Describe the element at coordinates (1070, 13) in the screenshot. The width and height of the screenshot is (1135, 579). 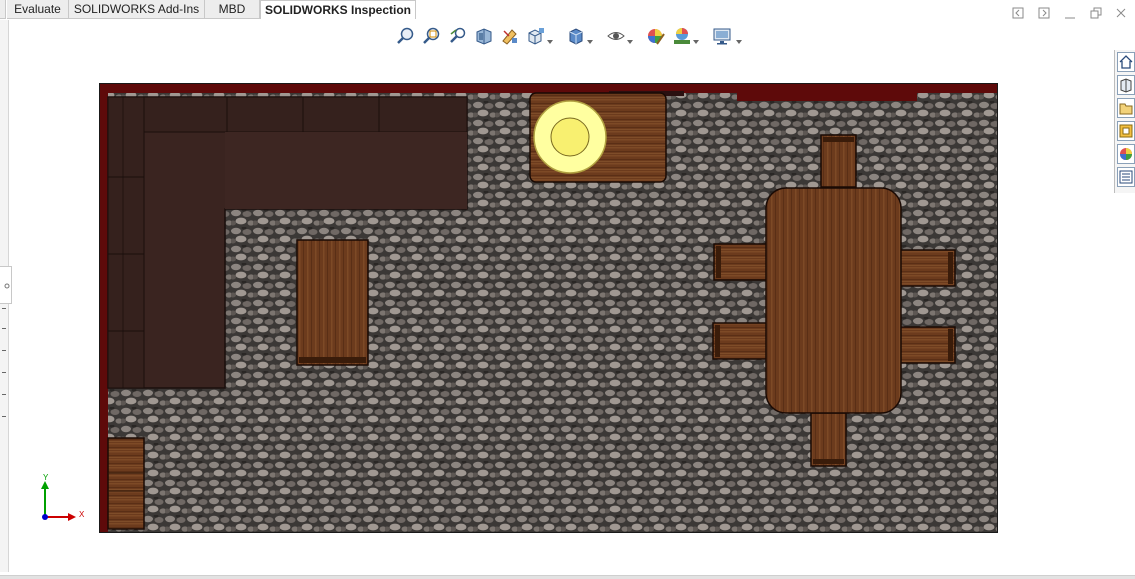
I see `minimize-icon` at that location.